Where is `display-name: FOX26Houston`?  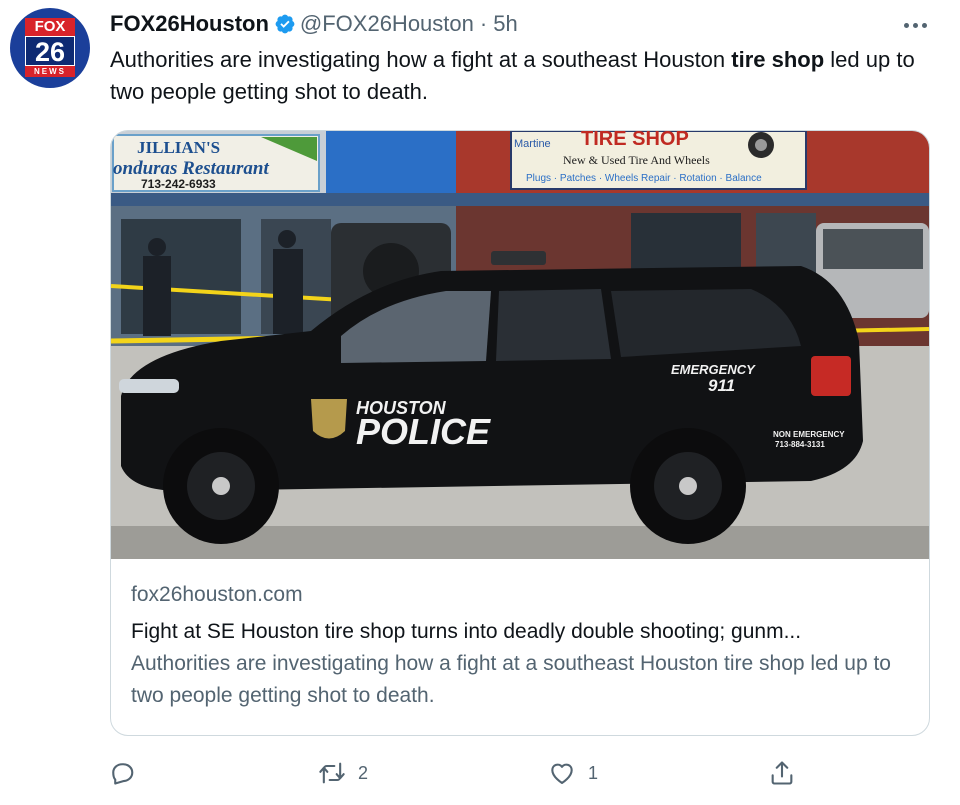 display-name: FOX26Houston is located at coordinates (189, 24).